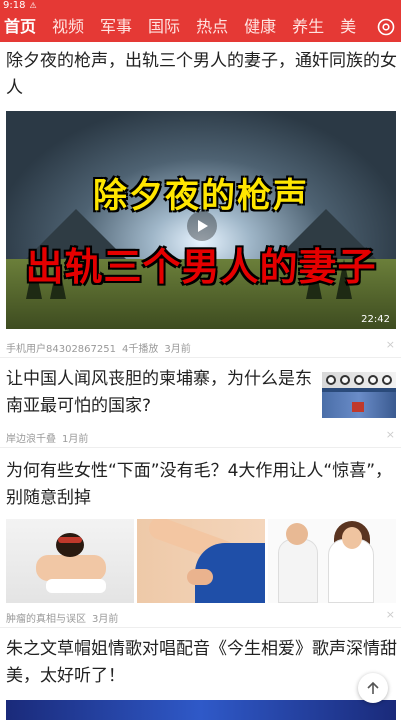  What do you see at coordinates (202, 485) in the screenshot?
I see `article-title: 为何有些女性“下面”没有毛？4大作用让人“惊喜”，别随意刮掉` at bounding box center [202, 485].